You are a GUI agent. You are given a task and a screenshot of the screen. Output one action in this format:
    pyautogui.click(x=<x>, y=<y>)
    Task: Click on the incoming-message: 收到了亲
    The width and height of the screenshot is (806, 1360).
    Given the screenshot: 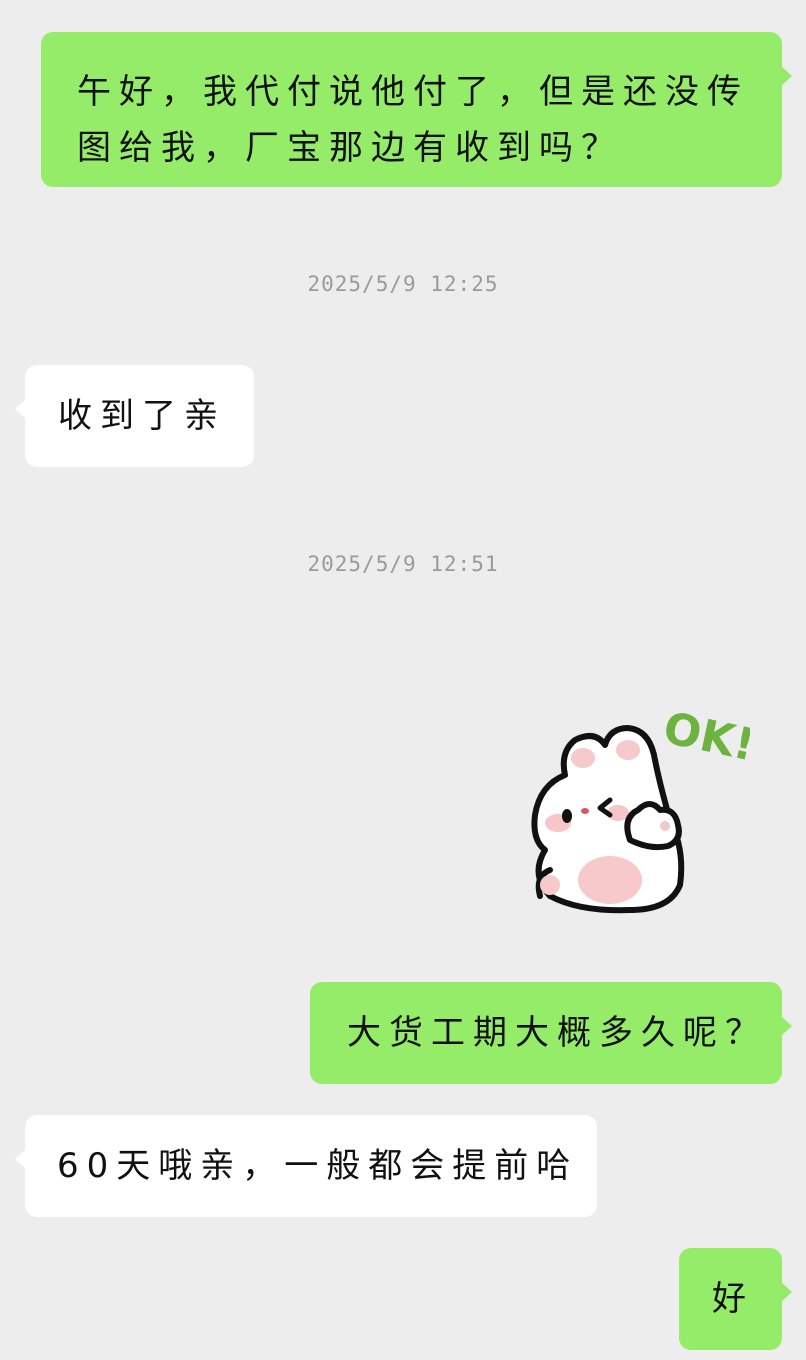 What is the action you would take?
    pyautogui.click(x=134, y=416)
    